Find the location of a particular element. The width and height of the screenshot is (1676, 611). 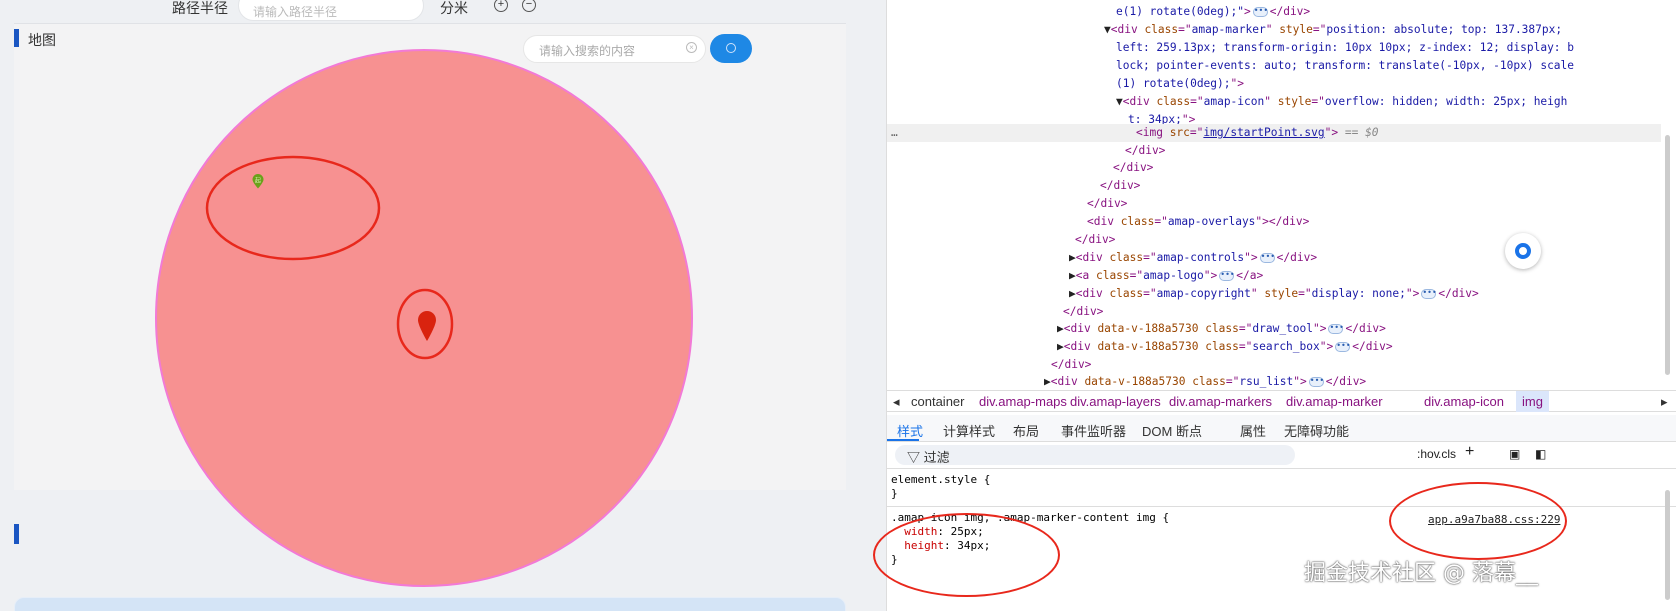

tab-dom-breakpoints: DOM 断点 is located at coordinates (1172, 430).